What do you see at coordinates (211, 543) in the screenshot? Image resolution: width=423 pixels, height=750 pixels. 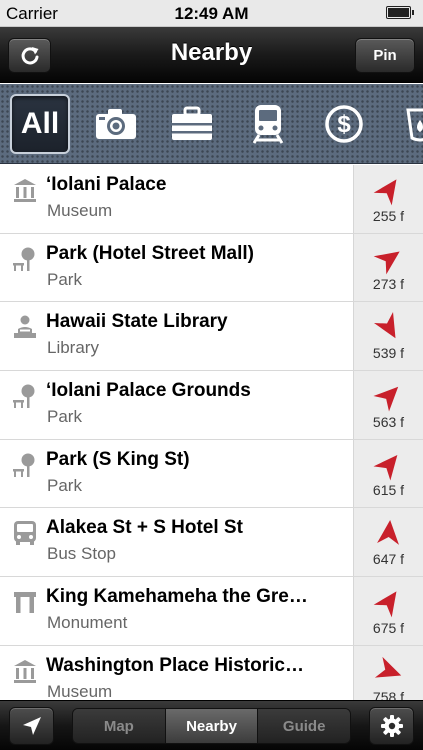 I see `list-item: Alakea St + S Hotel St Bus Stop 647 f` at bounding box center [211, 543].